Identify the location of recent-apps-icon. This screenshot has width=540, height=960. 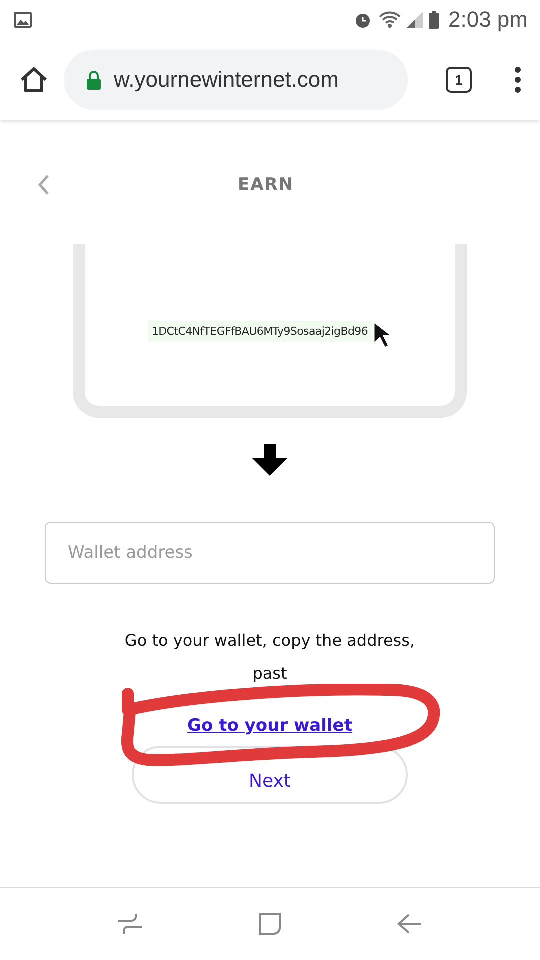
(130, 924).